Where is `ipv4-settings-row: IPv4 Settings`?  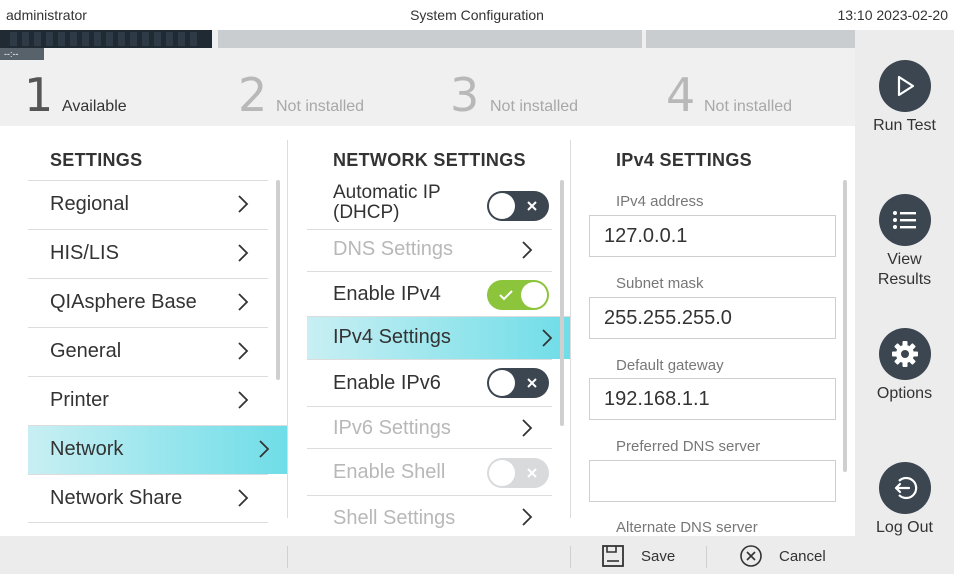
ipv4-settings-row: IPv4 Settings is located at coordinates (438, 337).